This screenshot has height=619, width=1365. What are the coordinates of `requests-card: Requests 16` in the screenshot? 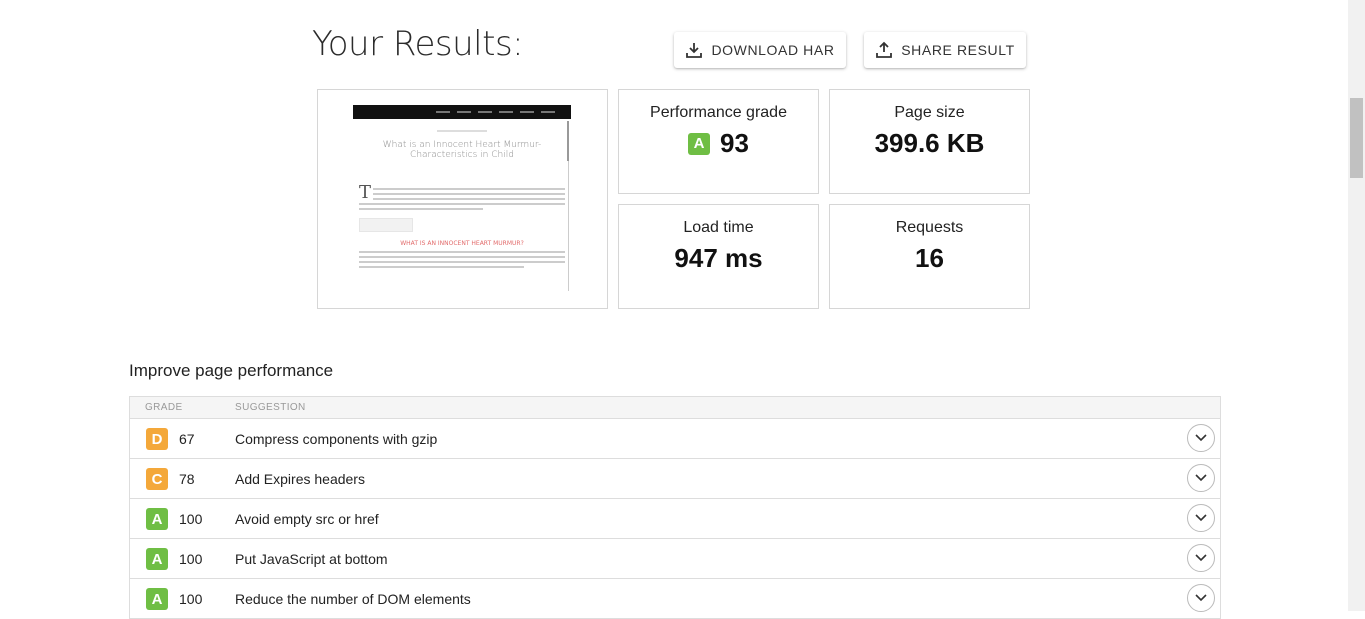 It's located at (929, 256).